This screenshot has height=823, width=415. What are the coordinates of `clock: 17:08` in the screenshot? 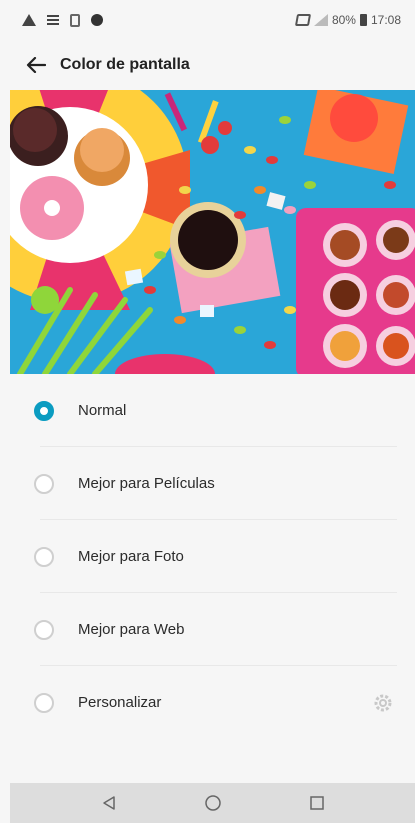 It's located at (385, 20).